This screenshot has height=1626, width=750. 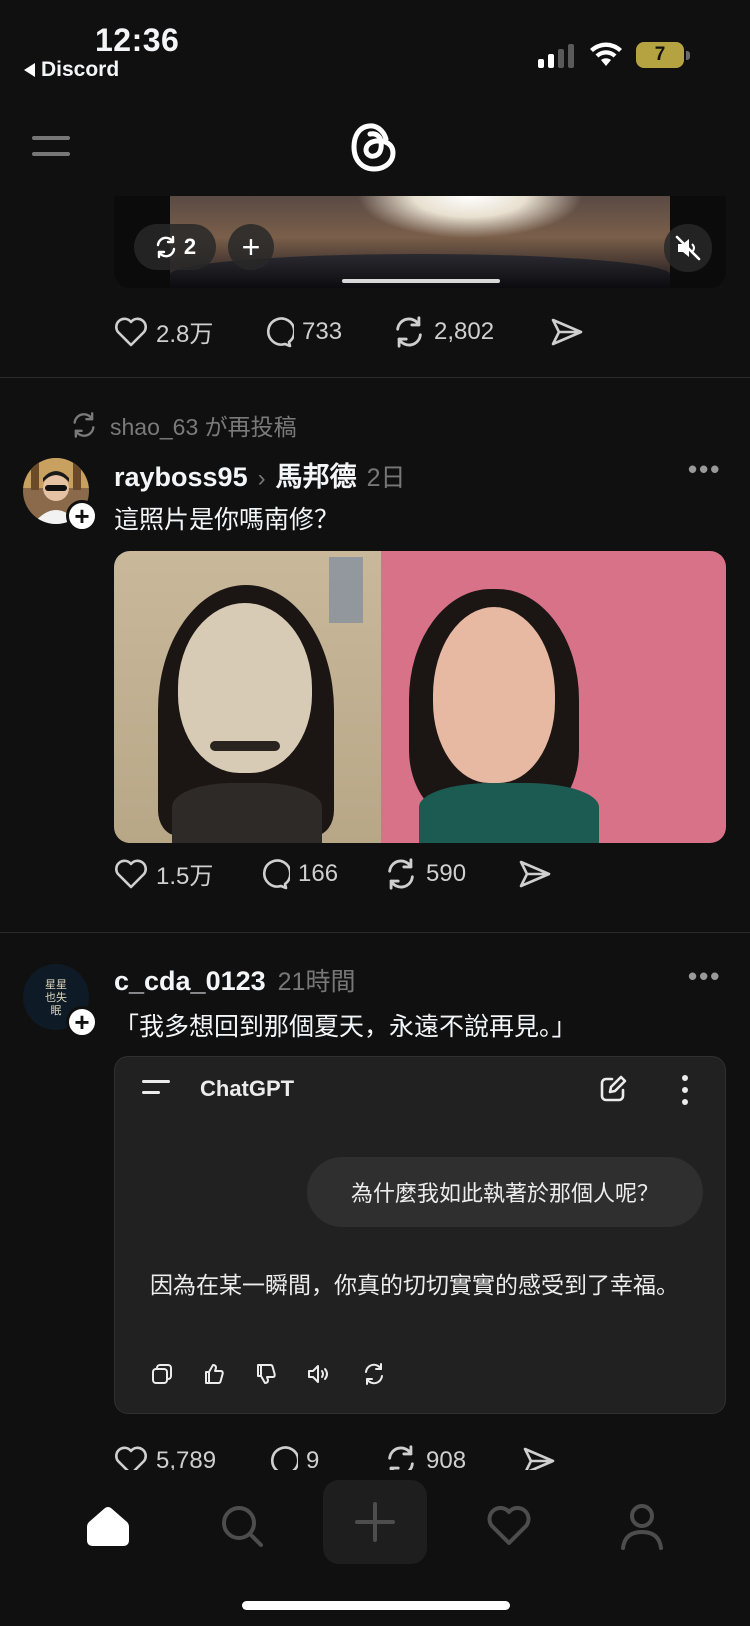 What do you see at coordinates (688, 55) in the screenshot?
I see `battery-tip` at bounding box center [688, 55].